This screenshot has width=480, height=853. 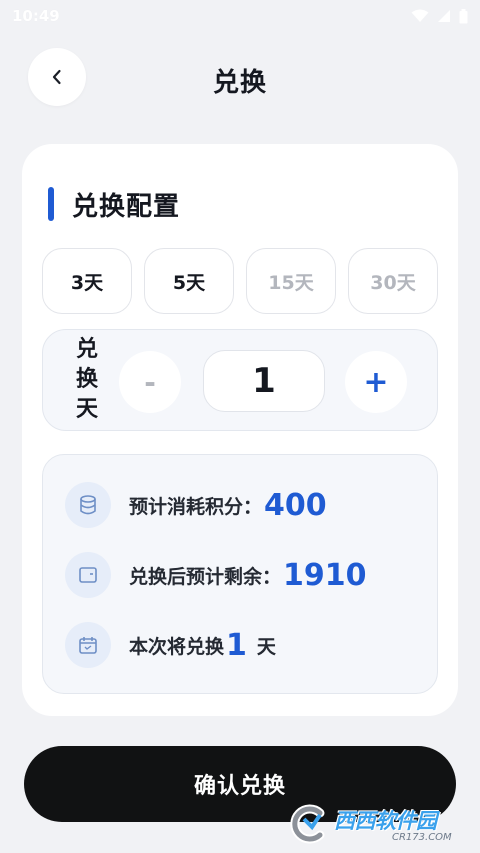 I want to click on section-header: 兑换配置, so click(x=114, y=204).